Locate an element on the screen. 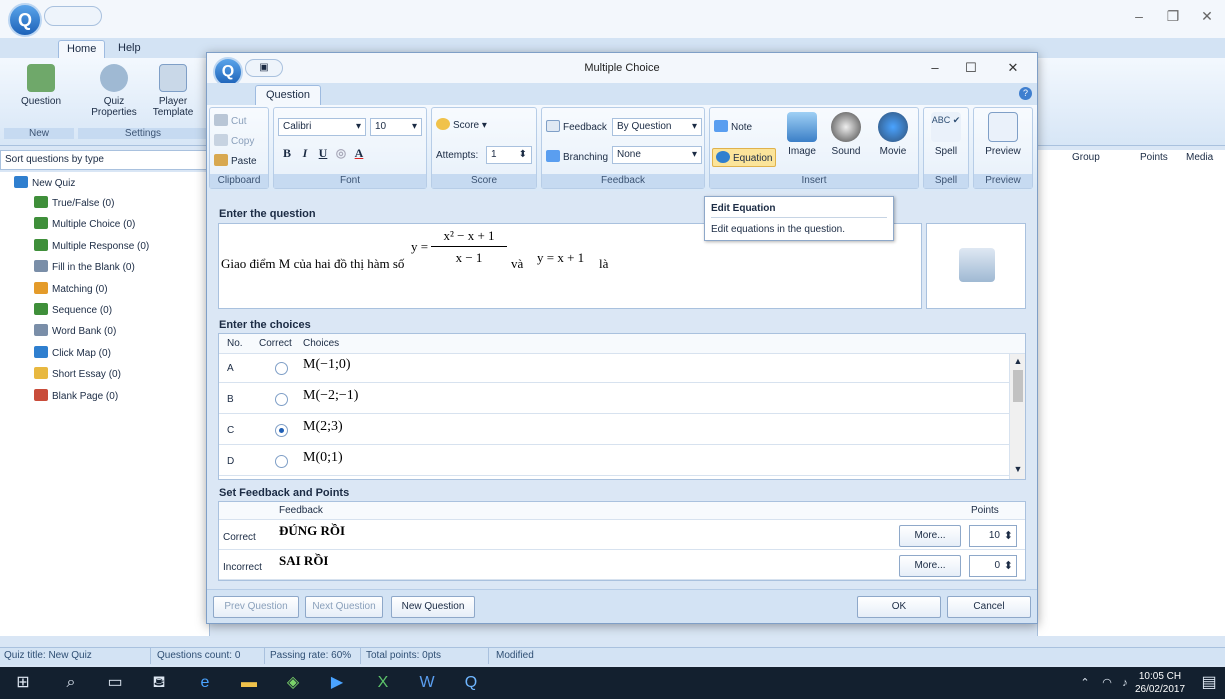 This screenshot has height=699, width=1225. tree-item: Word Bank (0) is located at coordinates (75, 332).